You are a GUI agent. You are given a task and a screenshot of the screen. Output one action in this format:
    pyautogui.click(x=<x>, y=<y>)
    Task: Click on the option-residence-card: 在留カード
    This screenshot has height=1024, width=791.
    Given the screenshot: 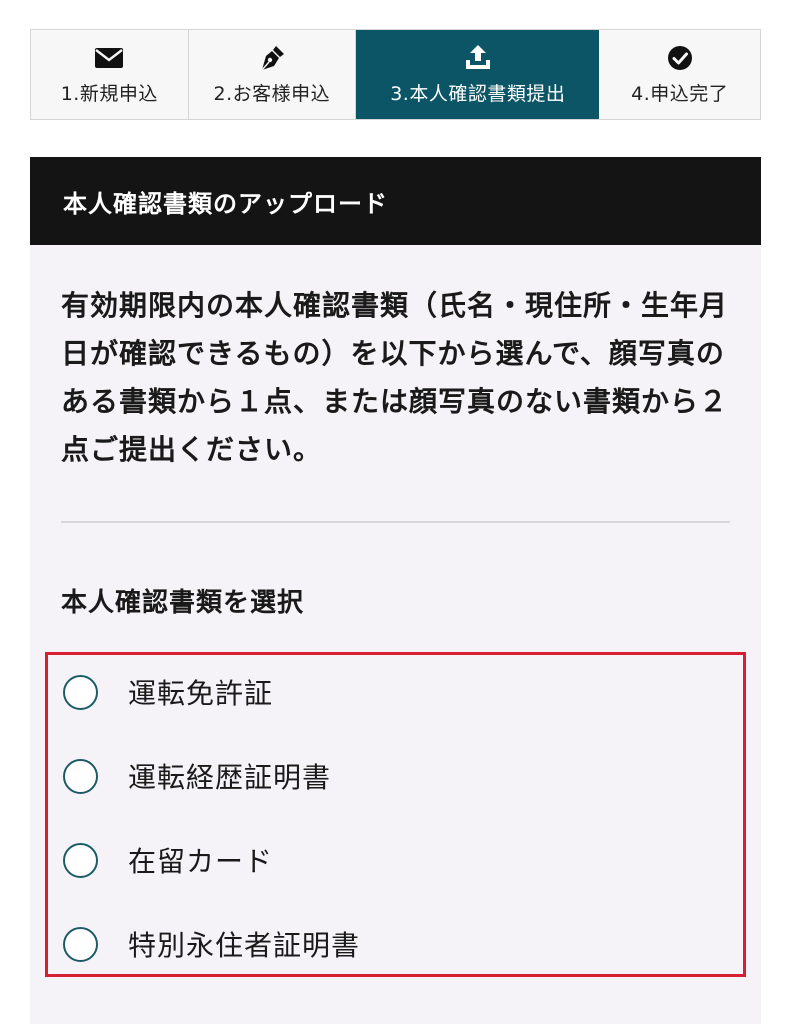 What is the action you would take?
    pyautogui.click(x=395, y=860)
    